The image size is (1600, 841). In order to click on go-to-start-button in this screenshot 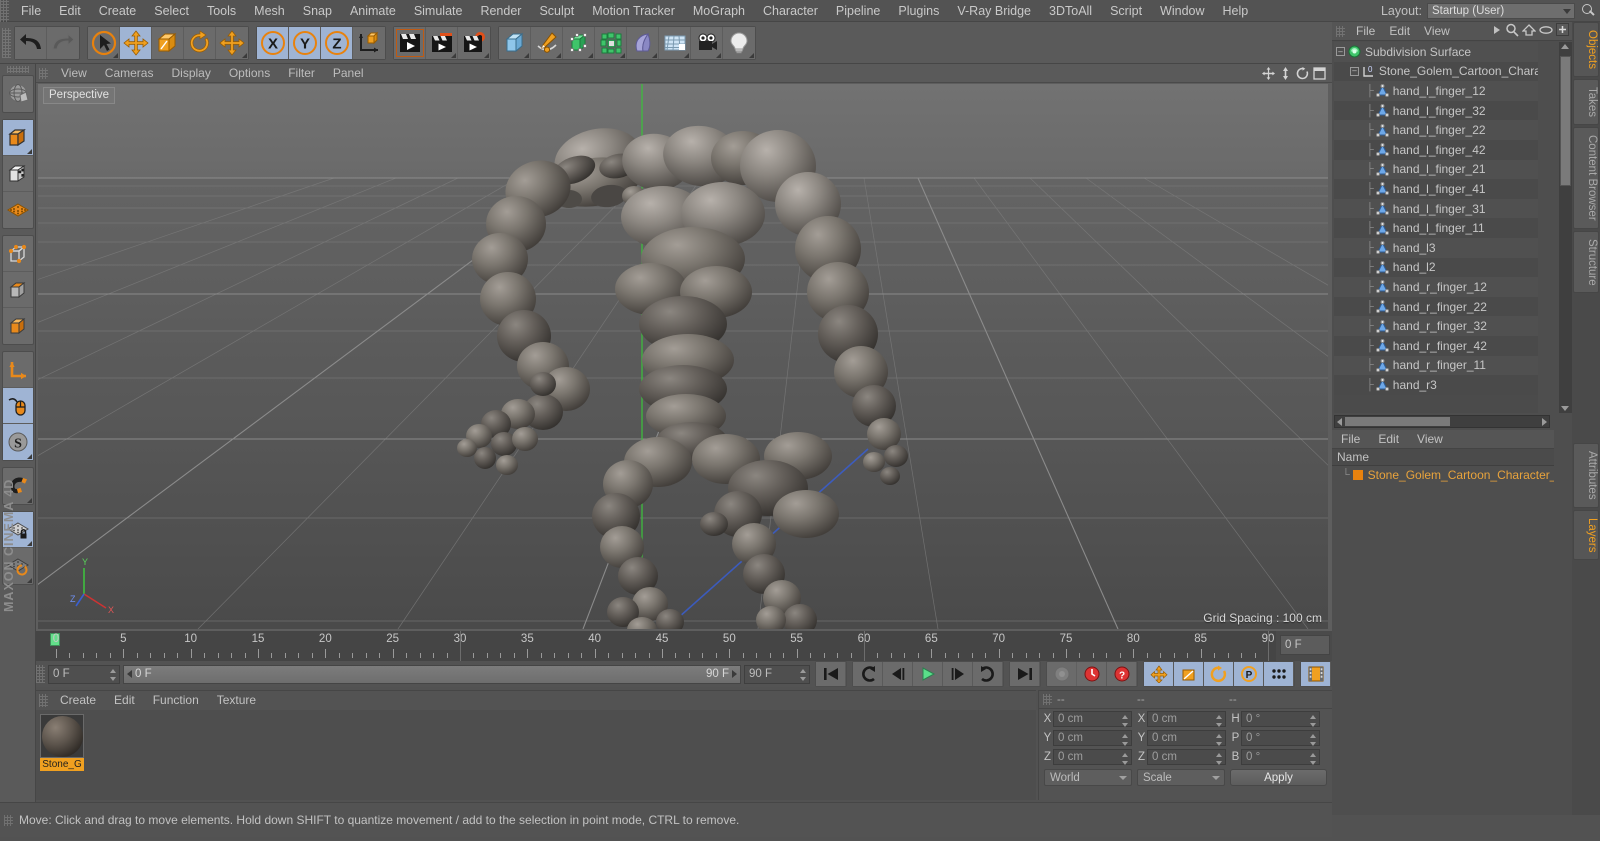, I will do `click(831, 674)`.